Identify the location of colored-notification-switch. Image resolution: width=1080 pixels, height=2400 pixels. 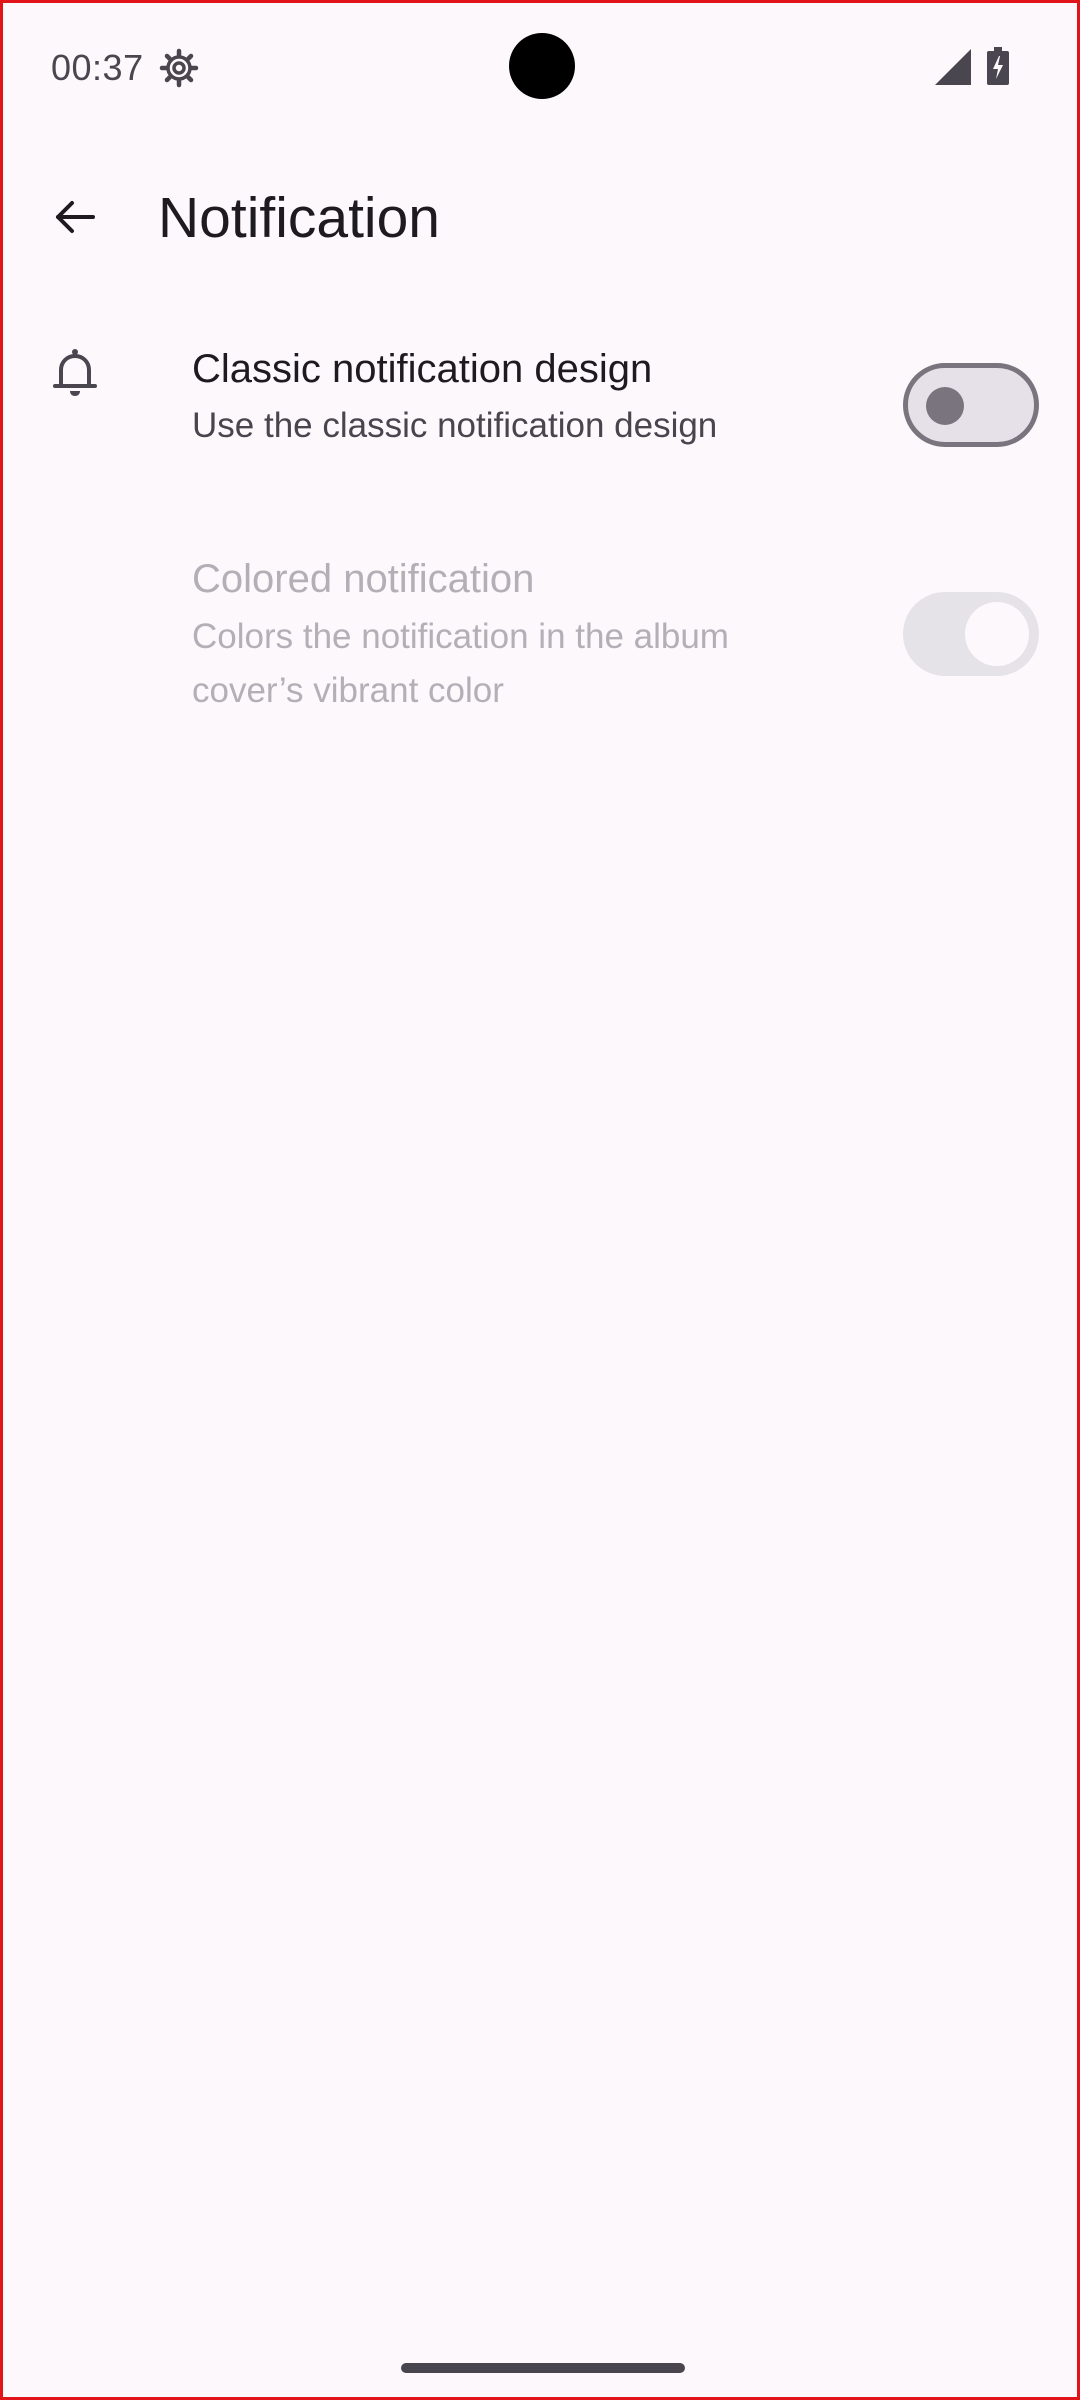
(971, 634).